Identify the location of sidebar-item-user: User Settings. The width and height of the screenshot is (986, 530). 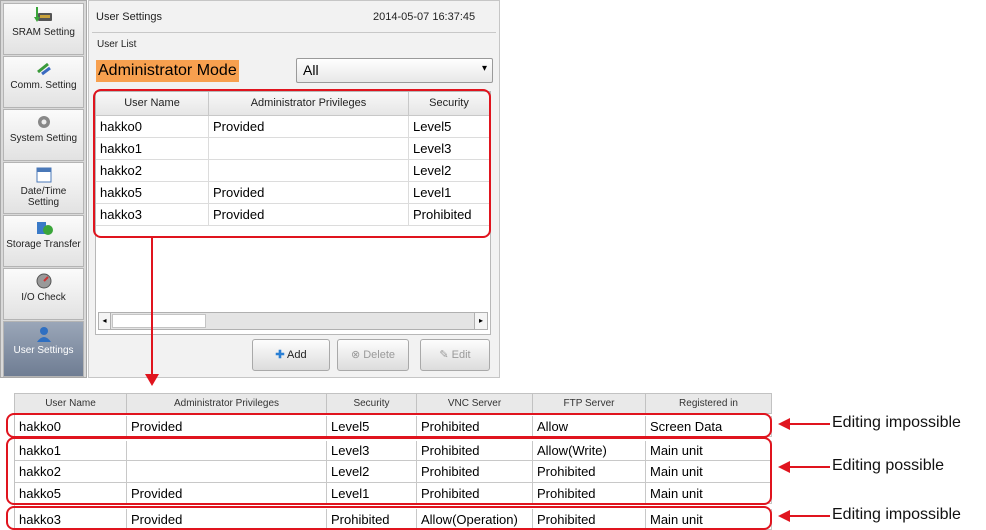
(43, 349).